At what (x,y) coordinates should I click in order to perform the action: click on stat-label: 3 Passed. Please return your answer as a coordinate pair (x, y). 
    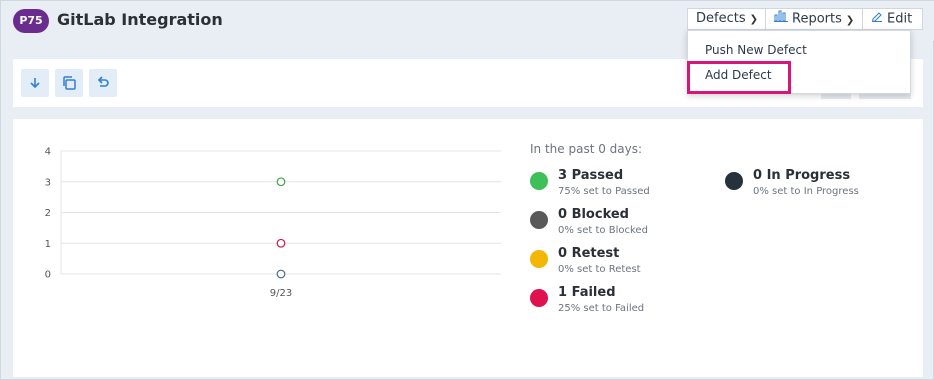
    Looking at the image, I should click on (591, 175).